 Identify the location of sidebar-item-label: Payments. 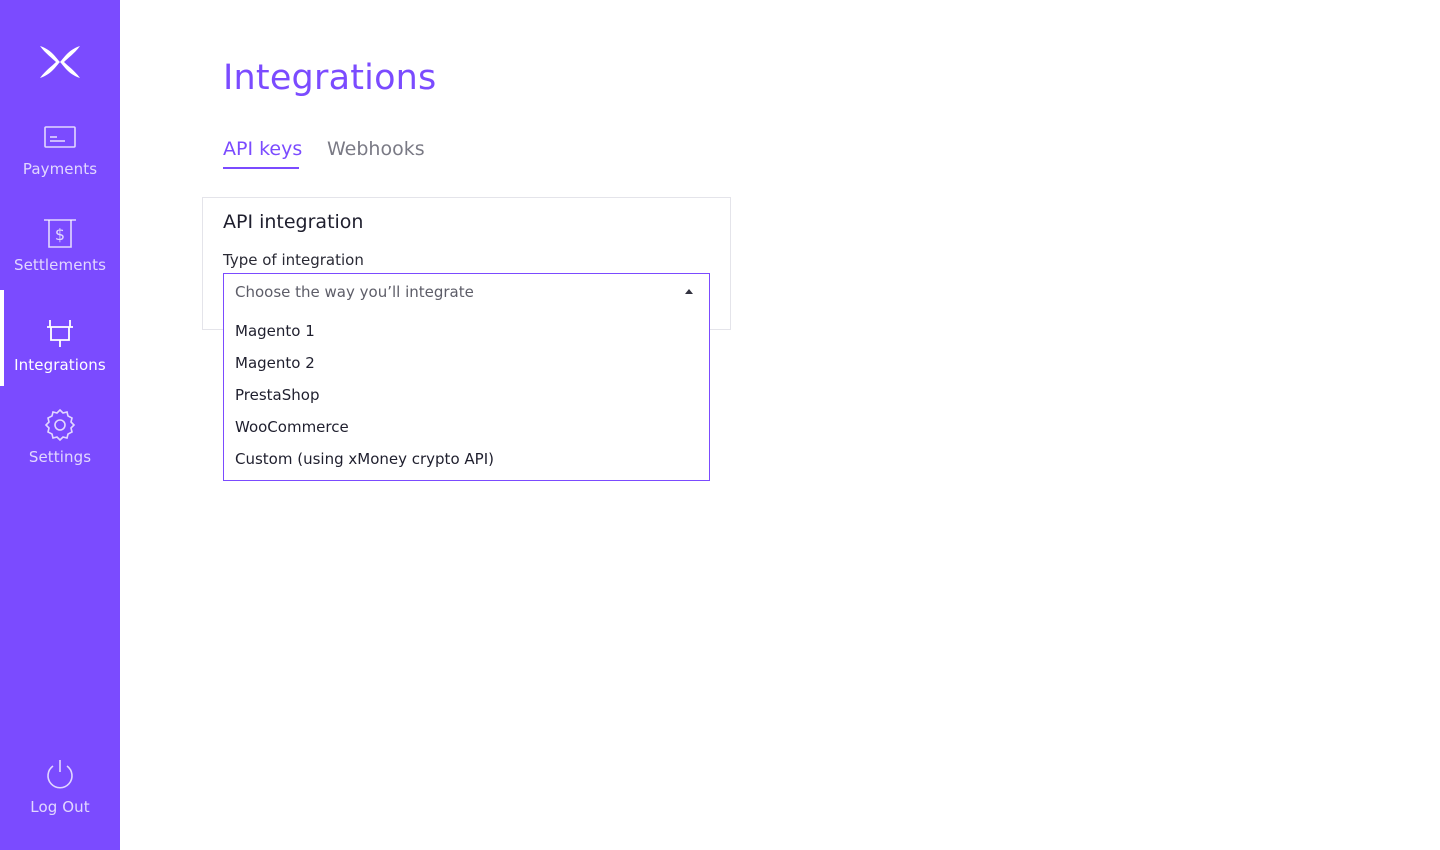
(60, 169).